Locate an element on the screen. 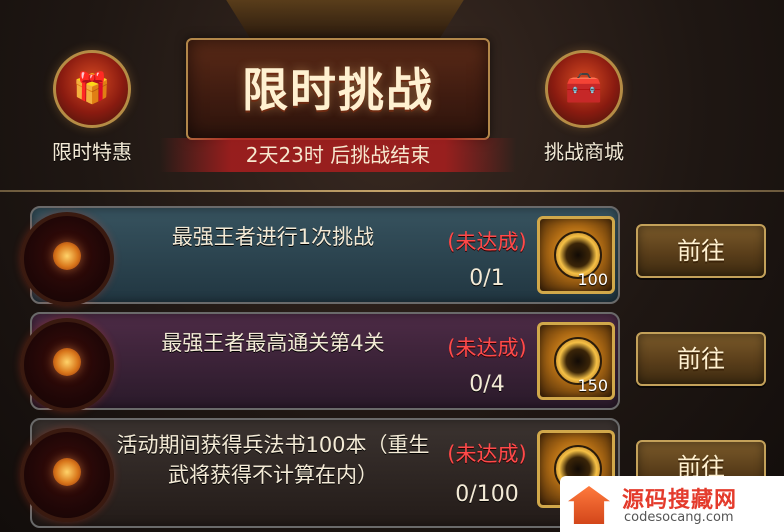 The image size is (784, 532). limited-offer-button: 🎁 限时特惠 is located at coordinates (92, 110).